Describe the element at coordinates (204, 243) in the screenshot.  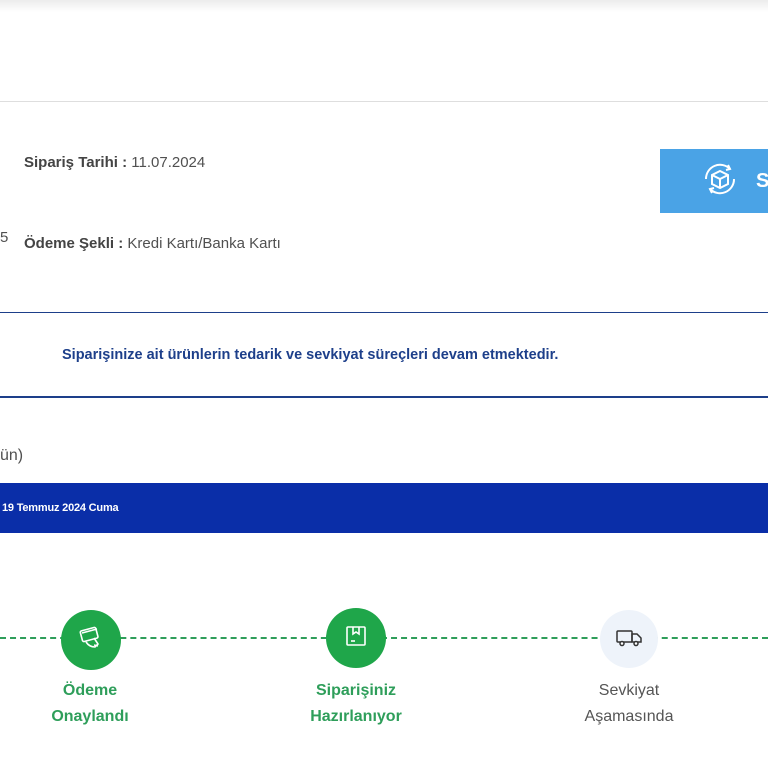
I see `payment-method-value: Kredi Kartı/Banka Kartı` at that location.